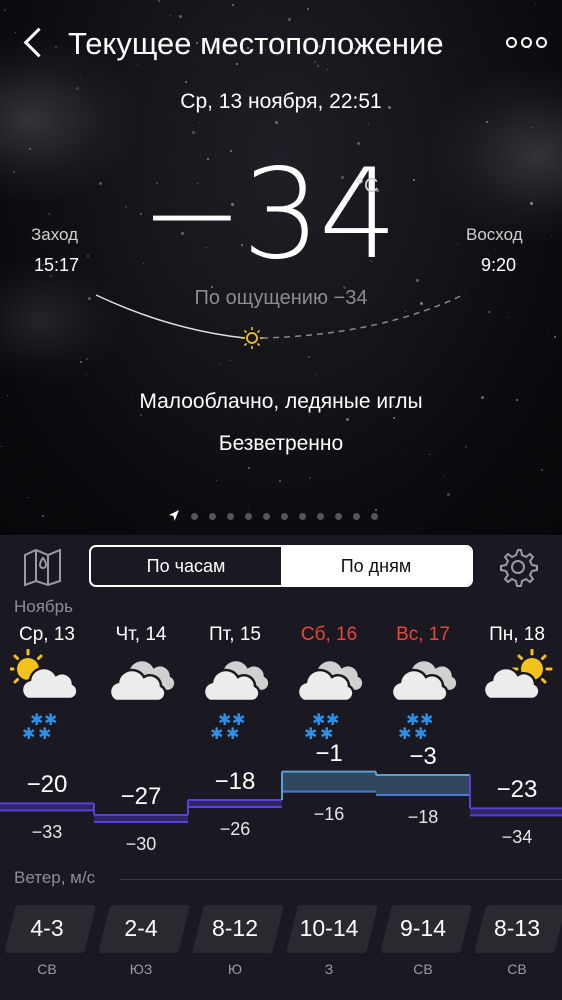  I want to click on settings-button, so click(518, 567).